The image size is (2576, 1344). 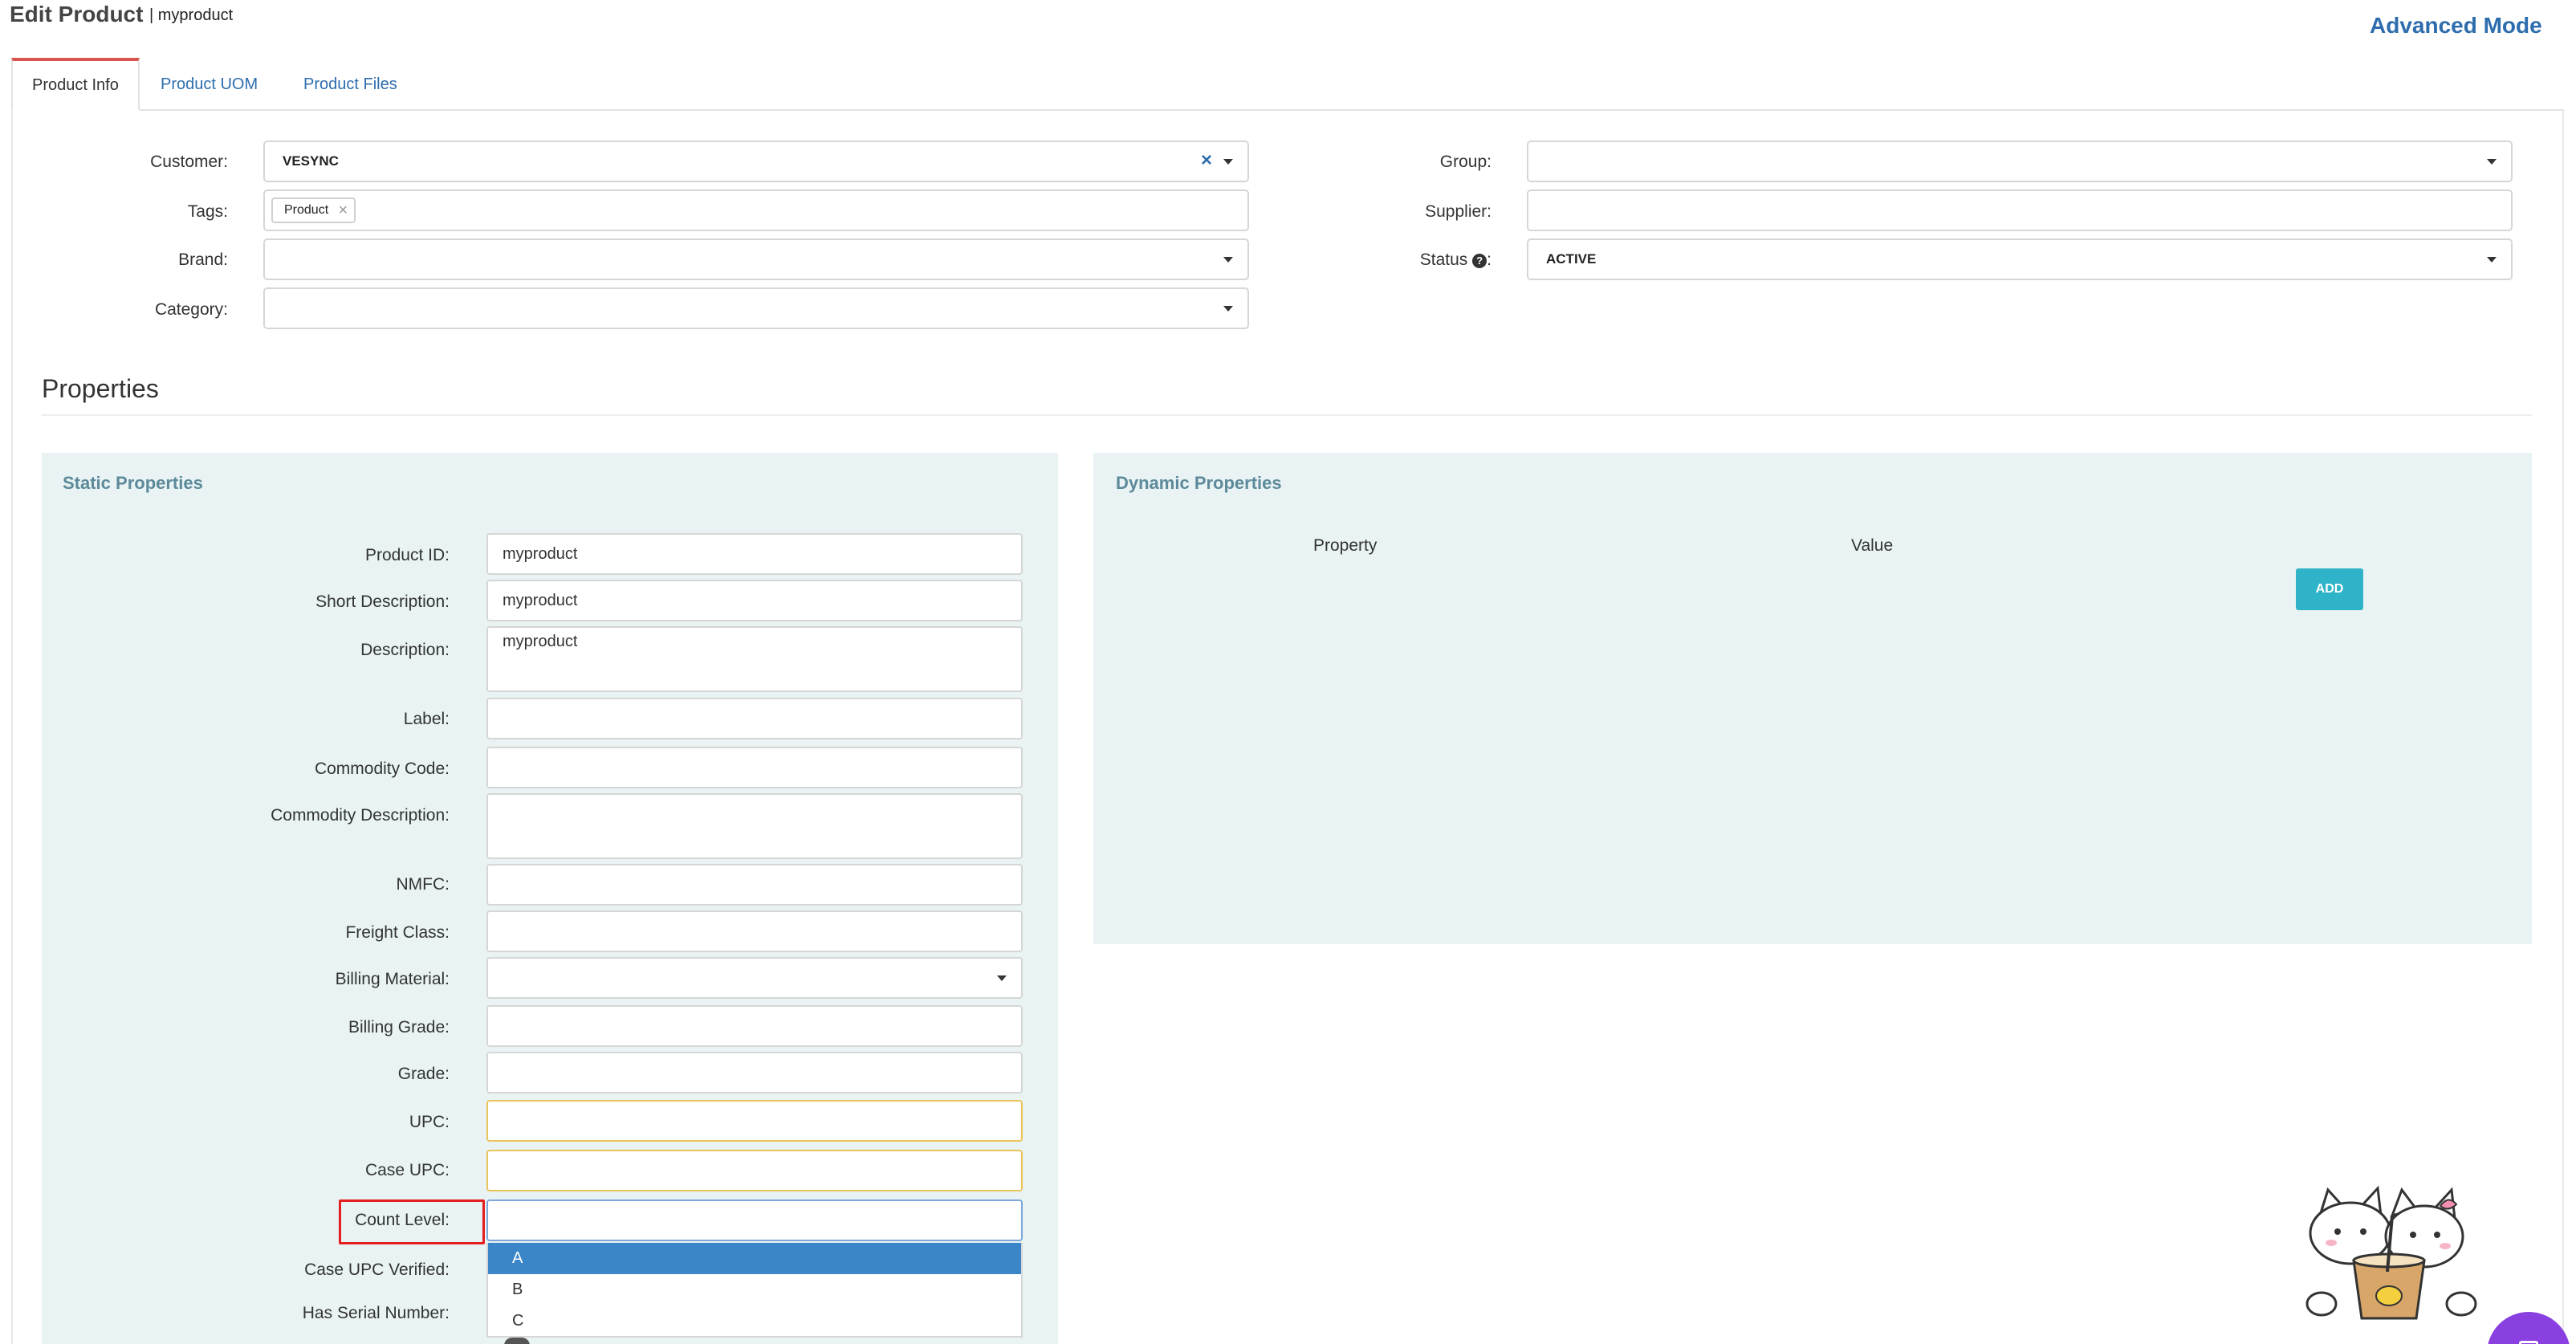 What do you see at coordinates (399, 1027) in the screenshot?
I see `billing-grade-label: Billing Grade:` at bounding box center [399, 1027].